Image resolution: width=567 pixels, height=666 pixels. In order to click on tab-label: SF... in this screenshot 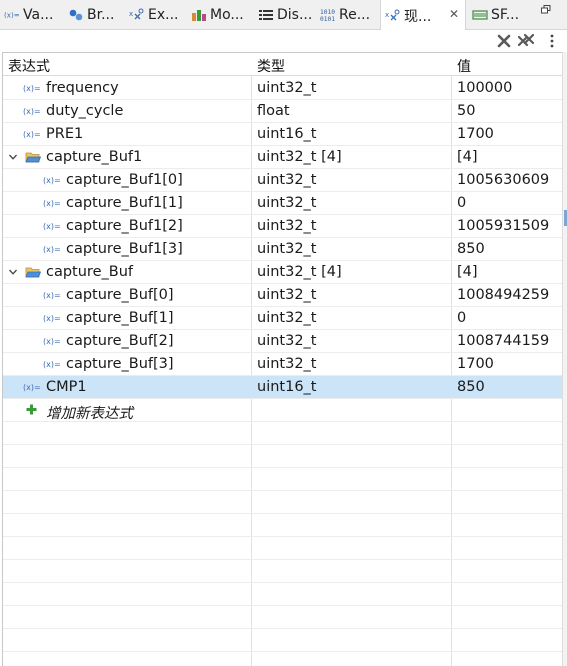, I will do `click(505, 15)`.